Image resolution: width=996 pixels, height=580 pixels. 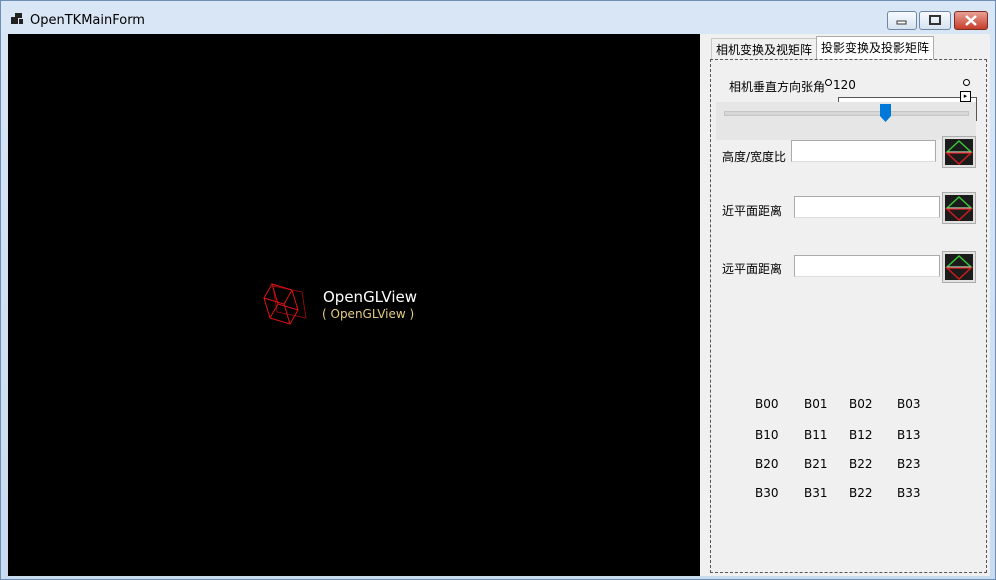 What do you see at coordinates (867, 207) in the screenshot?
I see `near-plane-input` at bounding box center [867, 207].